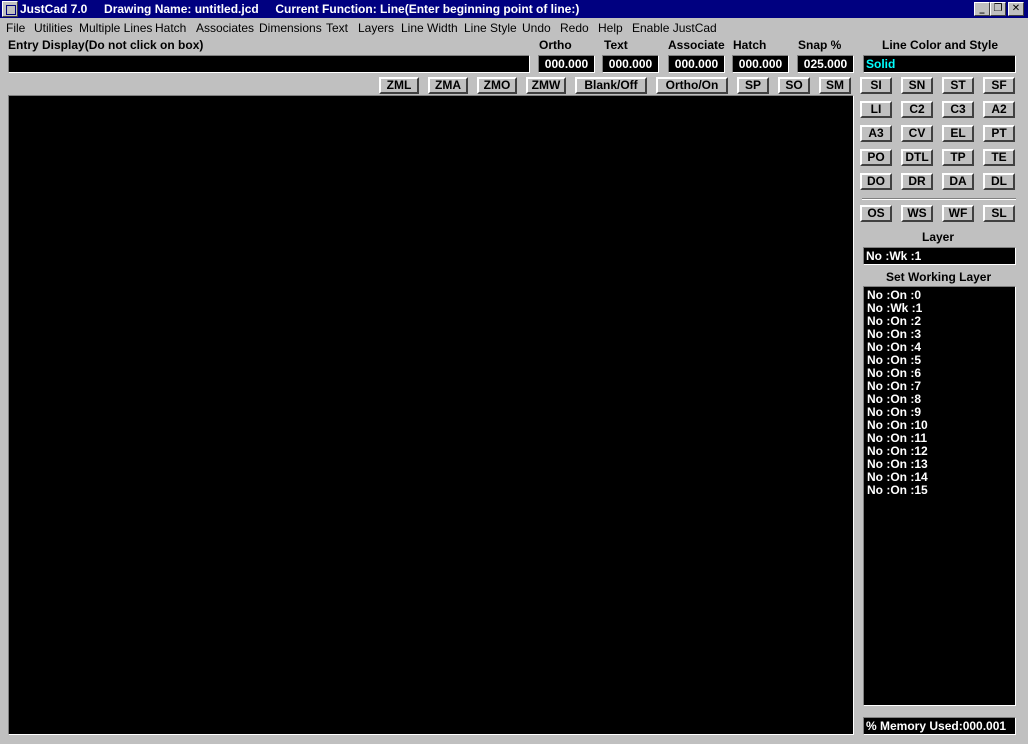 This screenshot has height=744, width=1028. Describe the element at coordinates (115, 28) in the screenshot. I see `menu-multiple-lines: Multiple Lines` at that location.